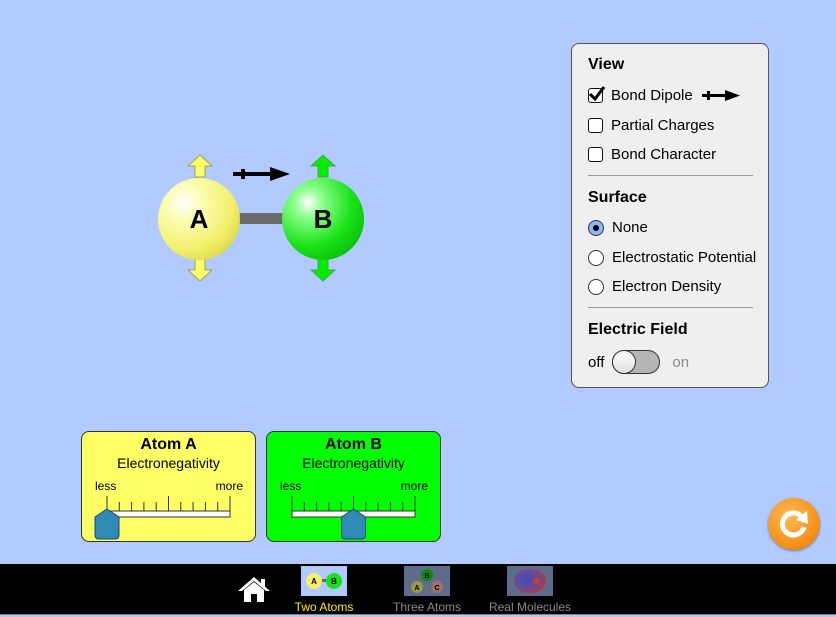 This screenshot has height=617, width=836. I want to click on atom-b-electronegativity-slider, so click(354, 487).